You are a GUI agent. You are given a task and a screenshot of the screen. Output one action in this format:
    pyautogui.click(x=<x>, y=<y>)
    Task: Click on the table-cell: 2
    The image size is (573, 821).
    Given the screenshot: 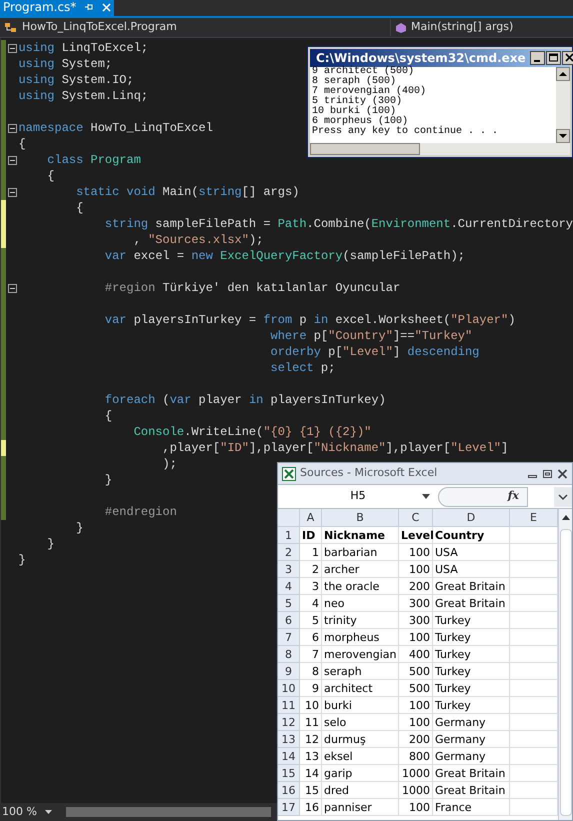 What is the action you would take?
    pyautogui.click(x=311, y=569)
    